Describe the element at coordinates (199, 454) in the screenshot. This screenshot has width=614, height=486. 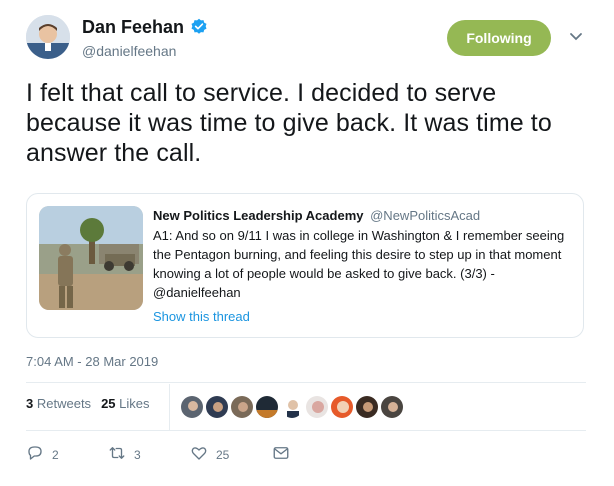
I see `heart-icon` at that location.